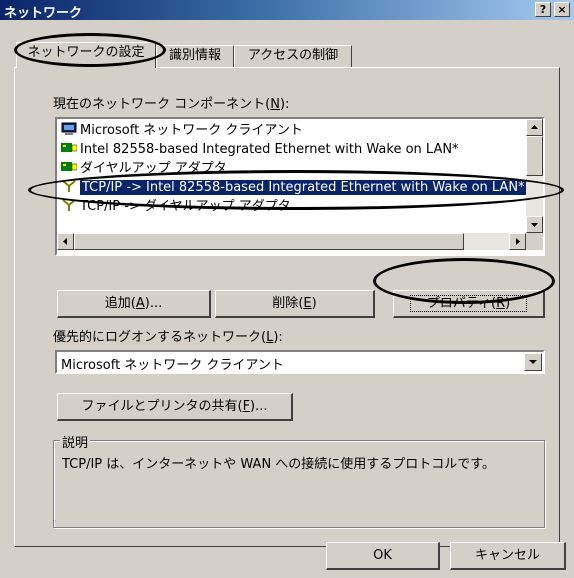 This screenshot has width=574, height=578. What do you see at coordinates (383, 556) in the screenshot?
I see `ok-button: OK` at bounding box center [383, 556].